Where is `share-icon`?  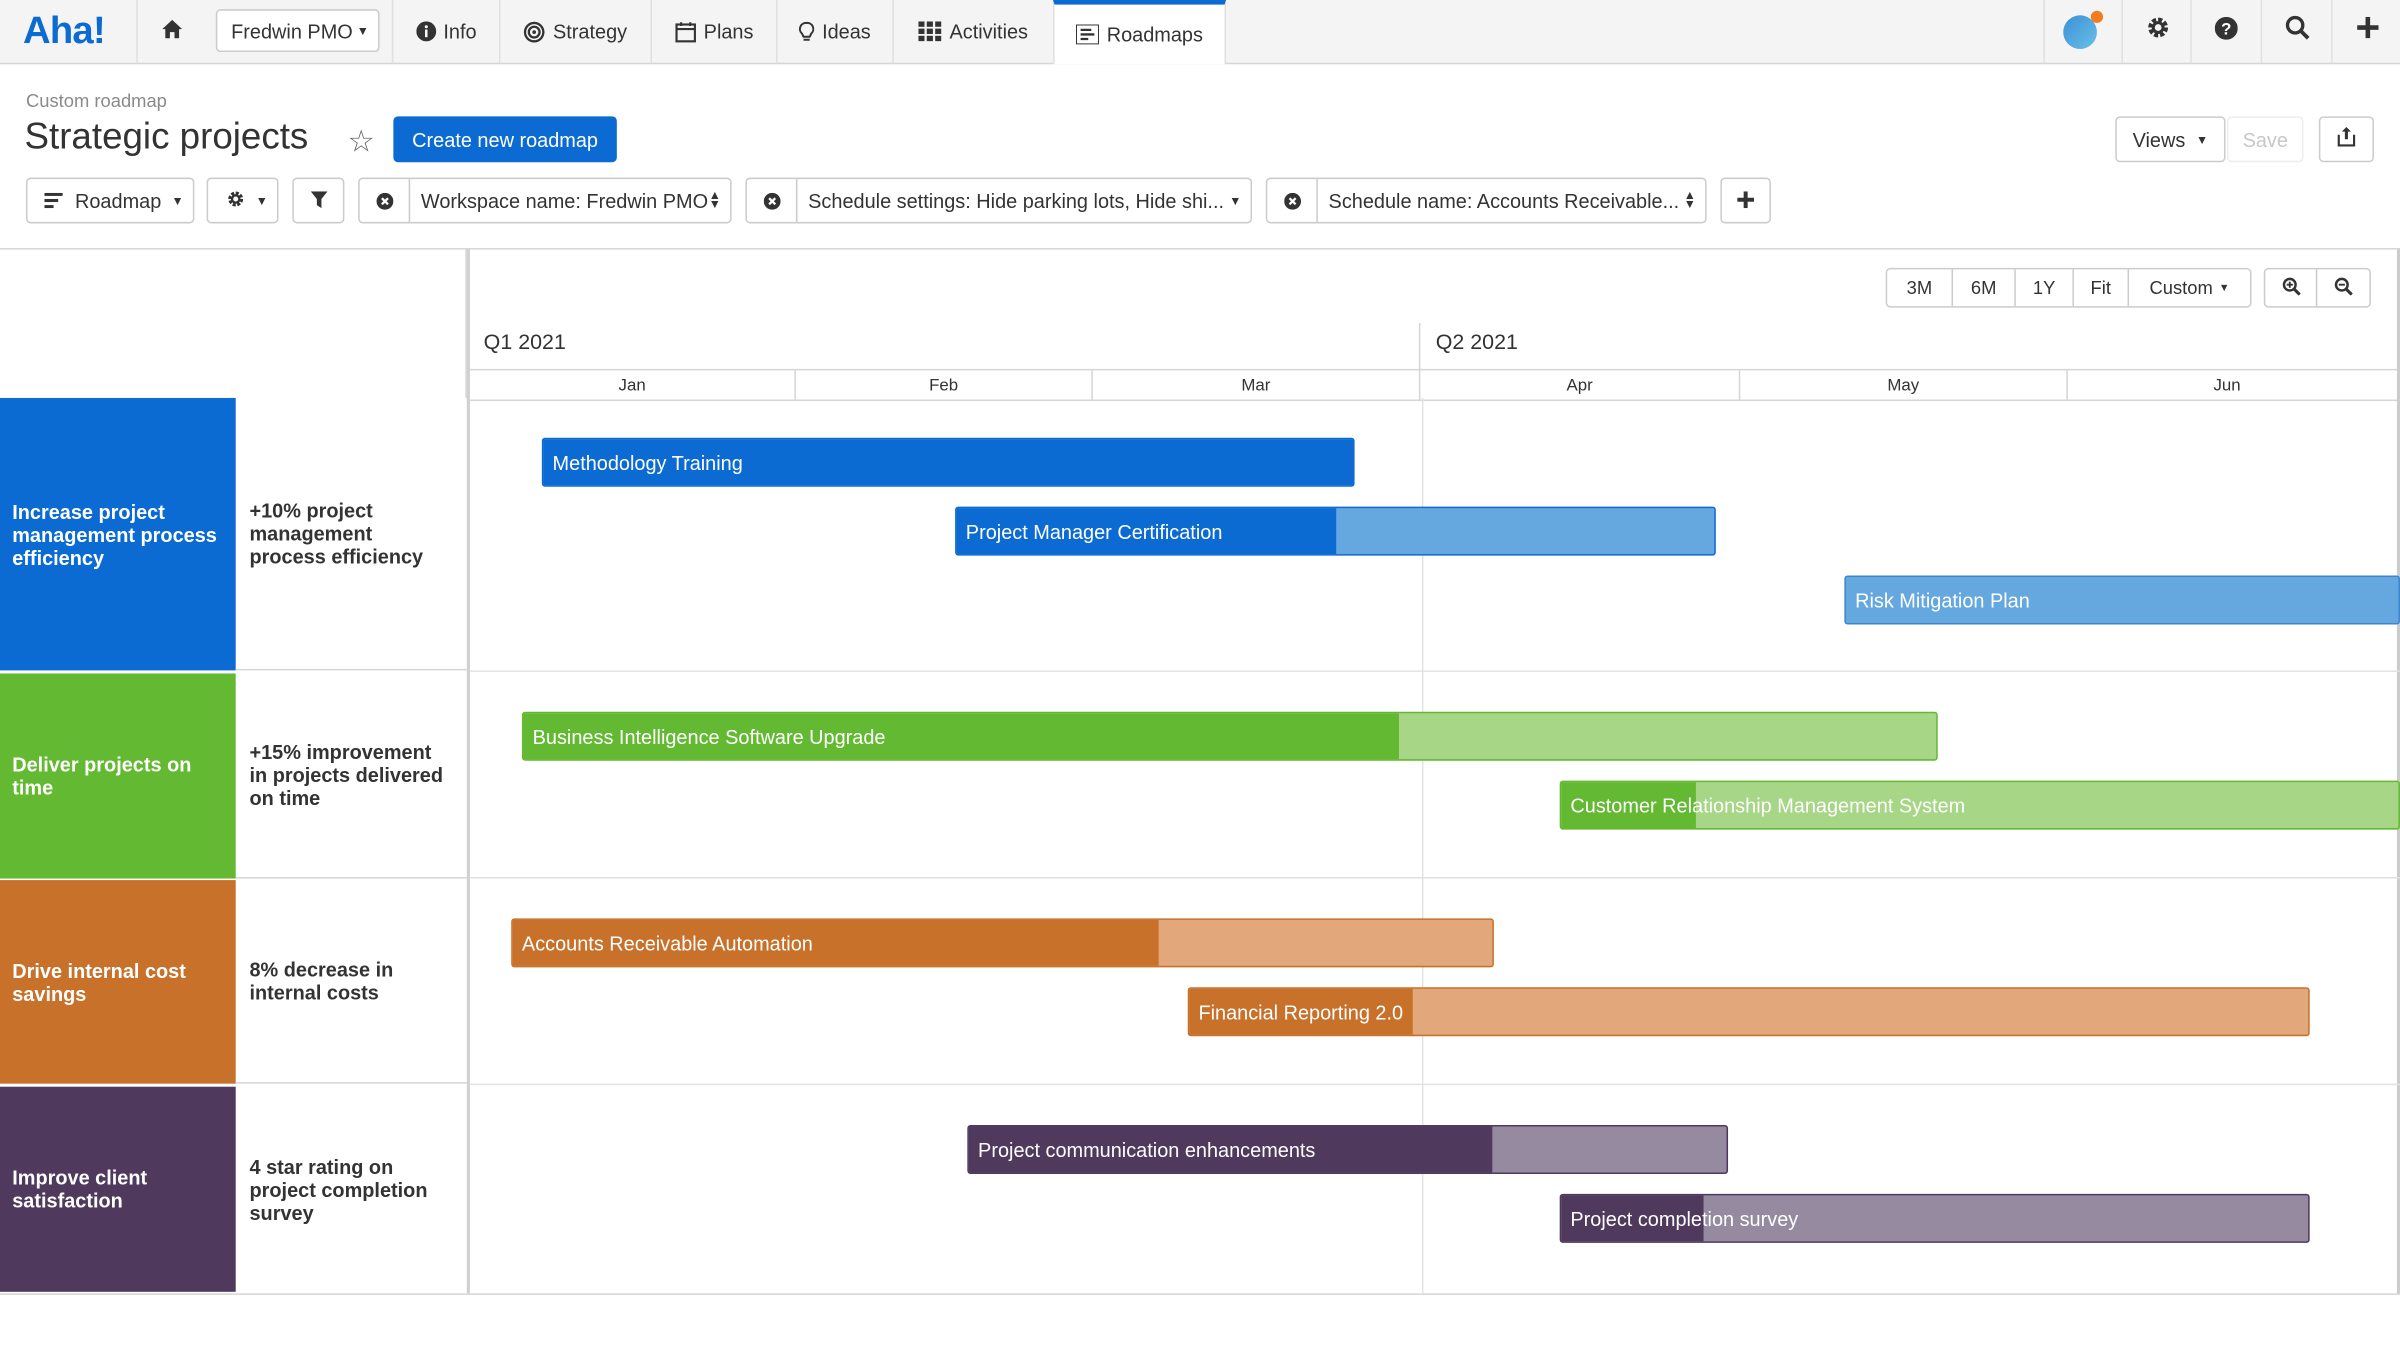
share-icon is located at coordinates (2346, 139).